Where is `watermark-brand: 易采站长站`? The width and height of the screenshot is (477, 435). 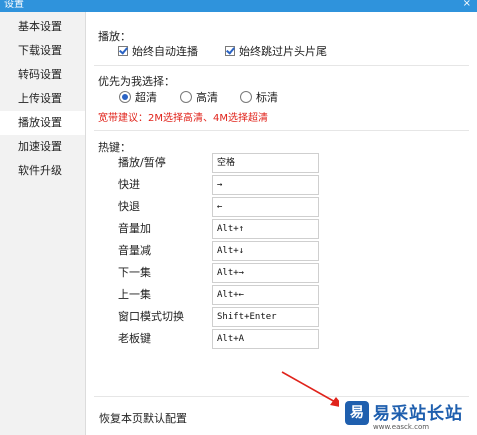
watermark-brand: 易采站长站 is located at coordinates (418, 414).